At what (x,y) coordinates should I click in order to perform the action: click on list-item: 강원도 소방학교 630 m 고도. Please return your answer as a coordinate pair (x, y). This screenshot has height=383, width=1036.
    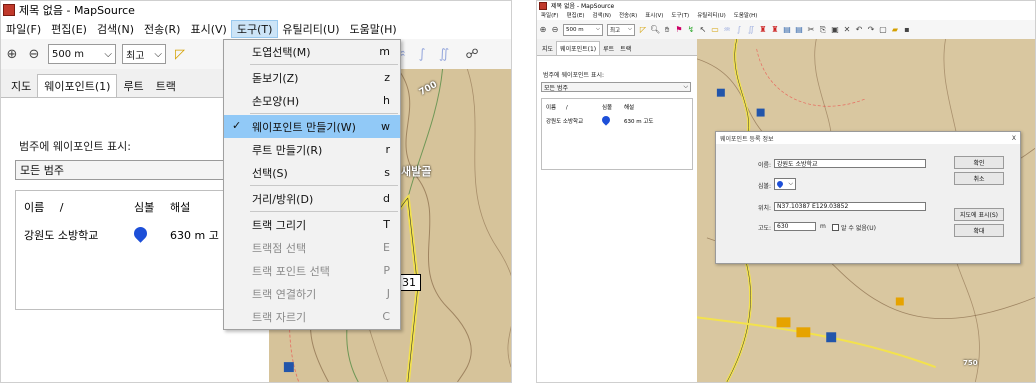
    Looking at the image, I should click on (617, 118).